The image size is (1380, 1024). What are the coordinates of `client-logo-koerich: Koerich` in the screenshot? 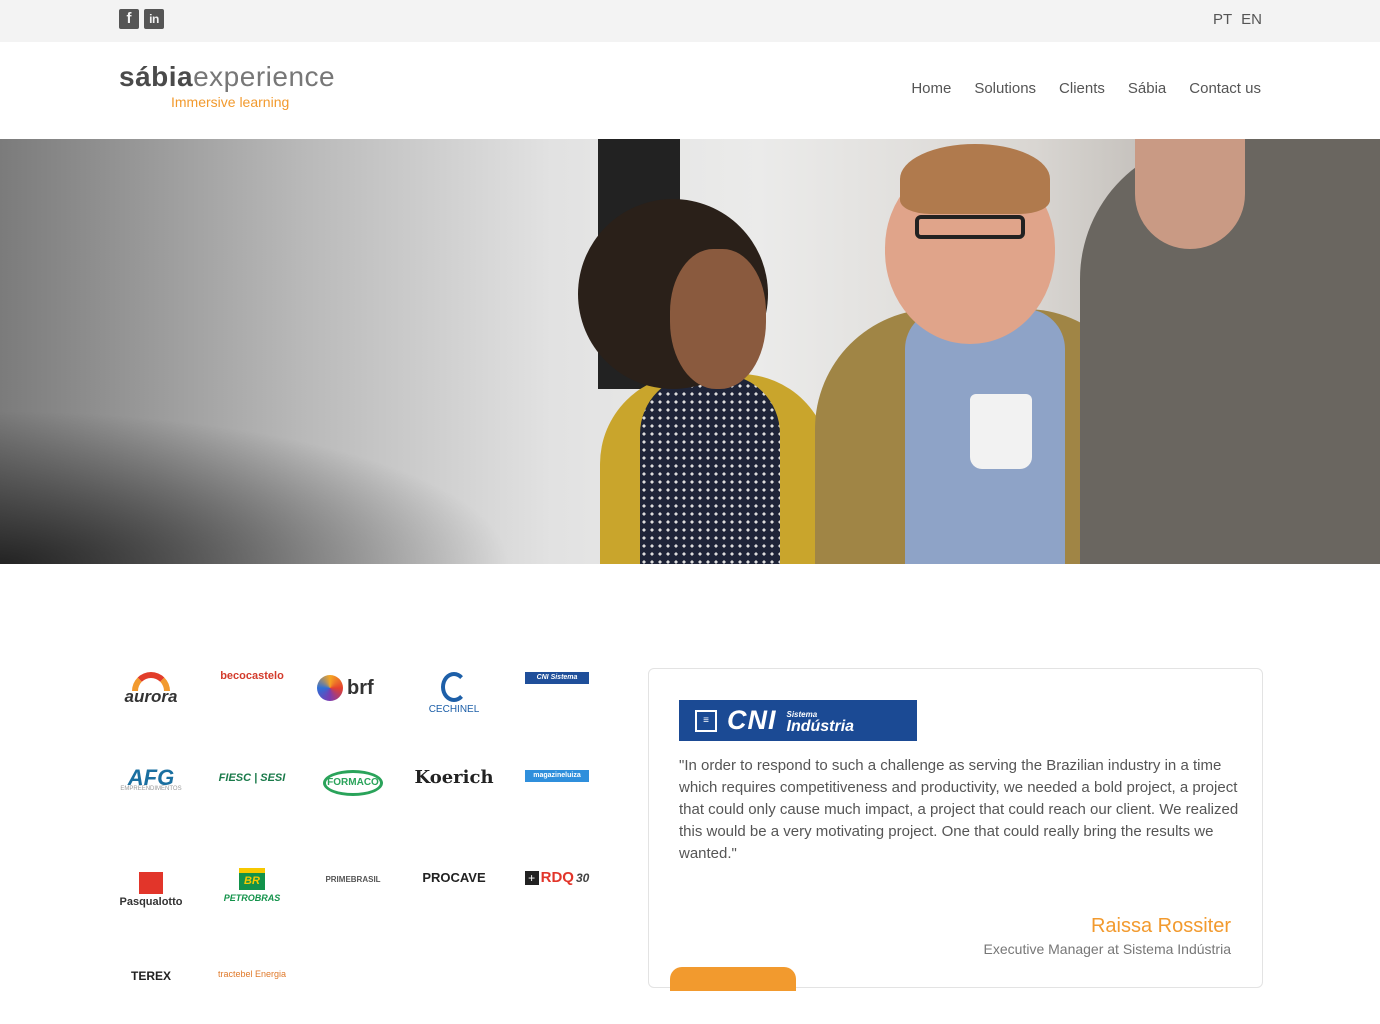 It's located at (453, 797).